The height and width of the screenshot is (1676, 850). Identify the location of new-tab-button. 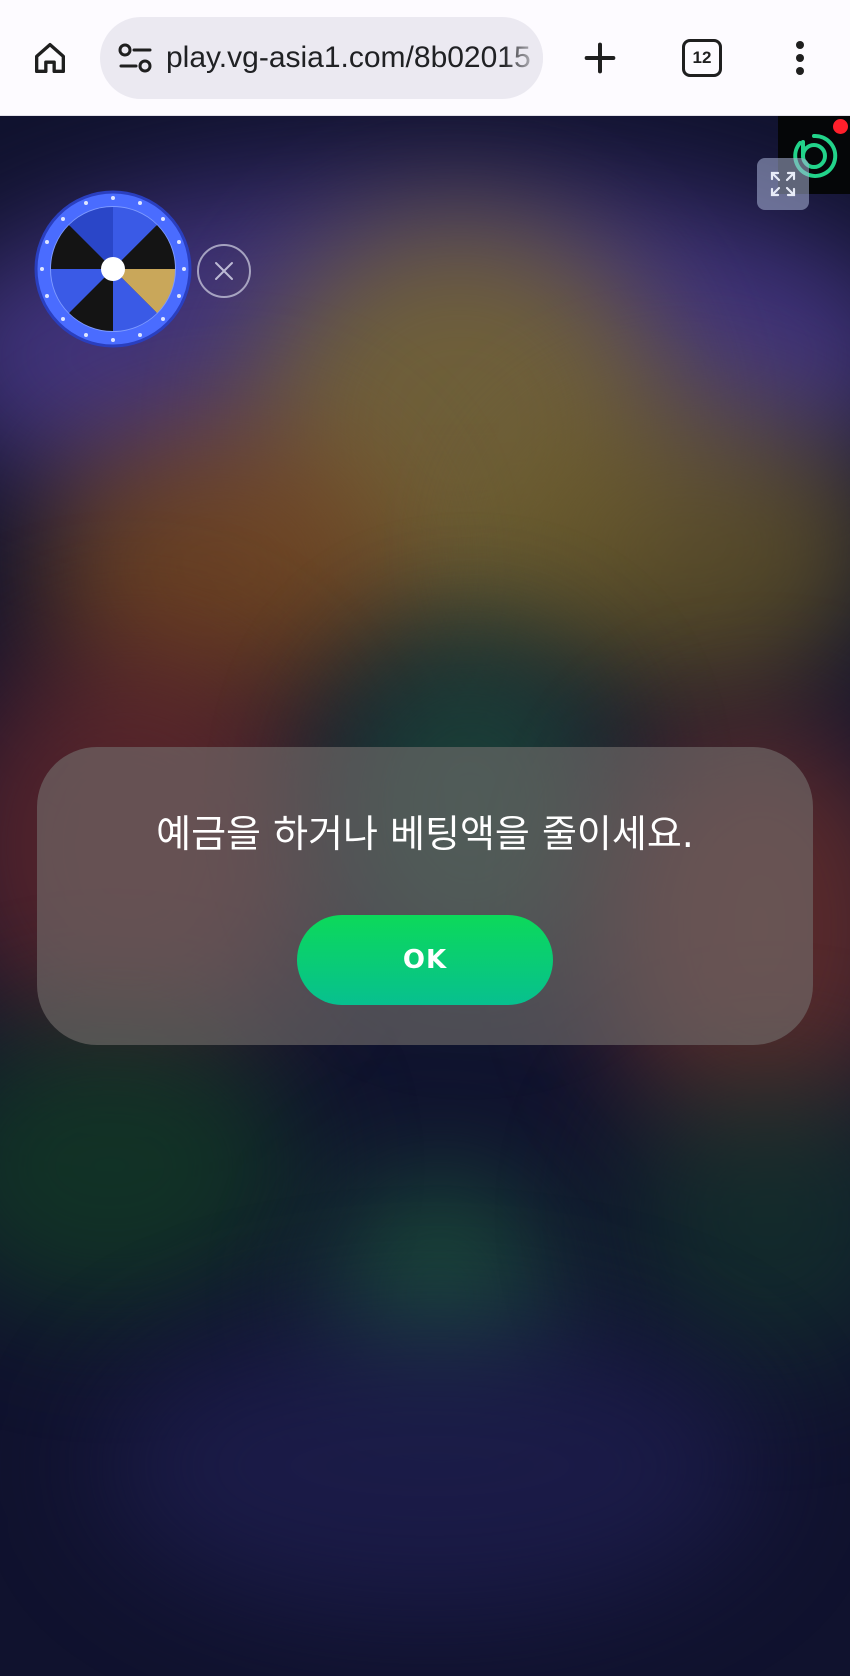
(600, 58).